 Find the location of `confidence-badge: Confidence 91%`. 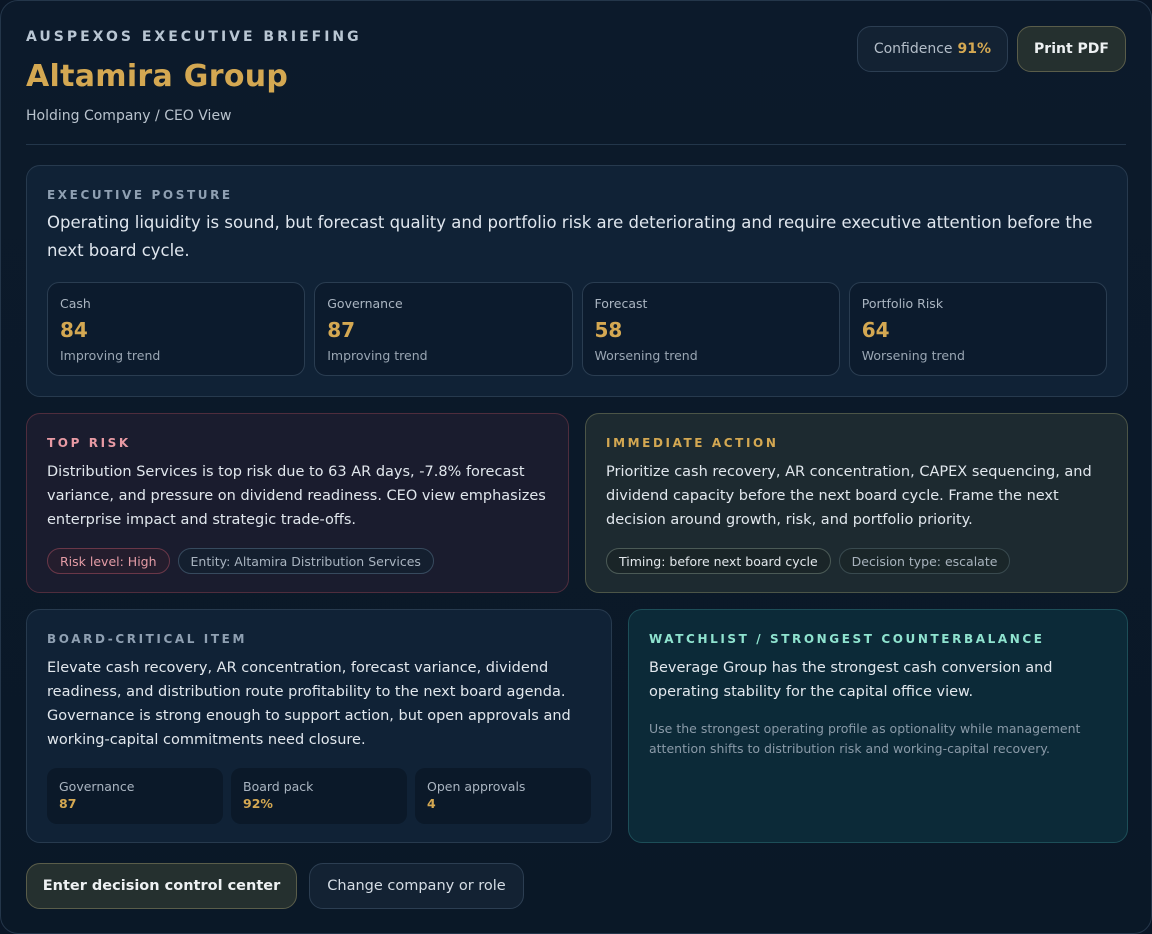

confidence-badge: Confidence 91% is located at coordinates (932, 49).